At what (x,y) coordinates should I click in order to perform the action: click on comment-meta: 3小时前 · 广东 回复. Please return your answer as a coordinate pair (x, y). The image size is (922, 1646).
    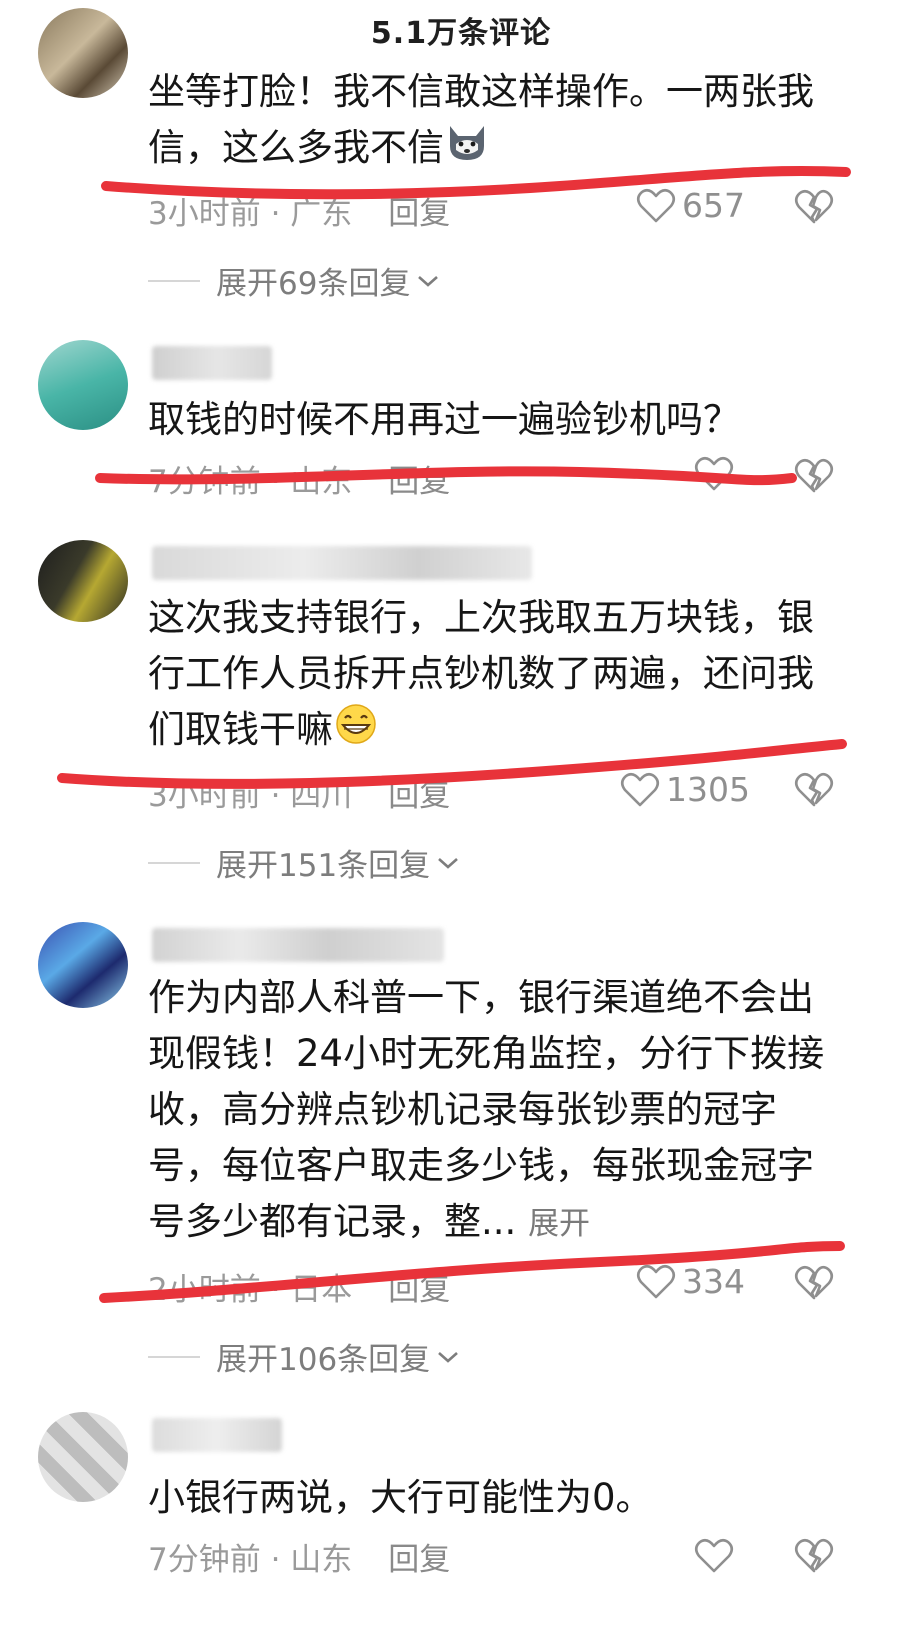
    Looking at the image, I should click on (299, 210).